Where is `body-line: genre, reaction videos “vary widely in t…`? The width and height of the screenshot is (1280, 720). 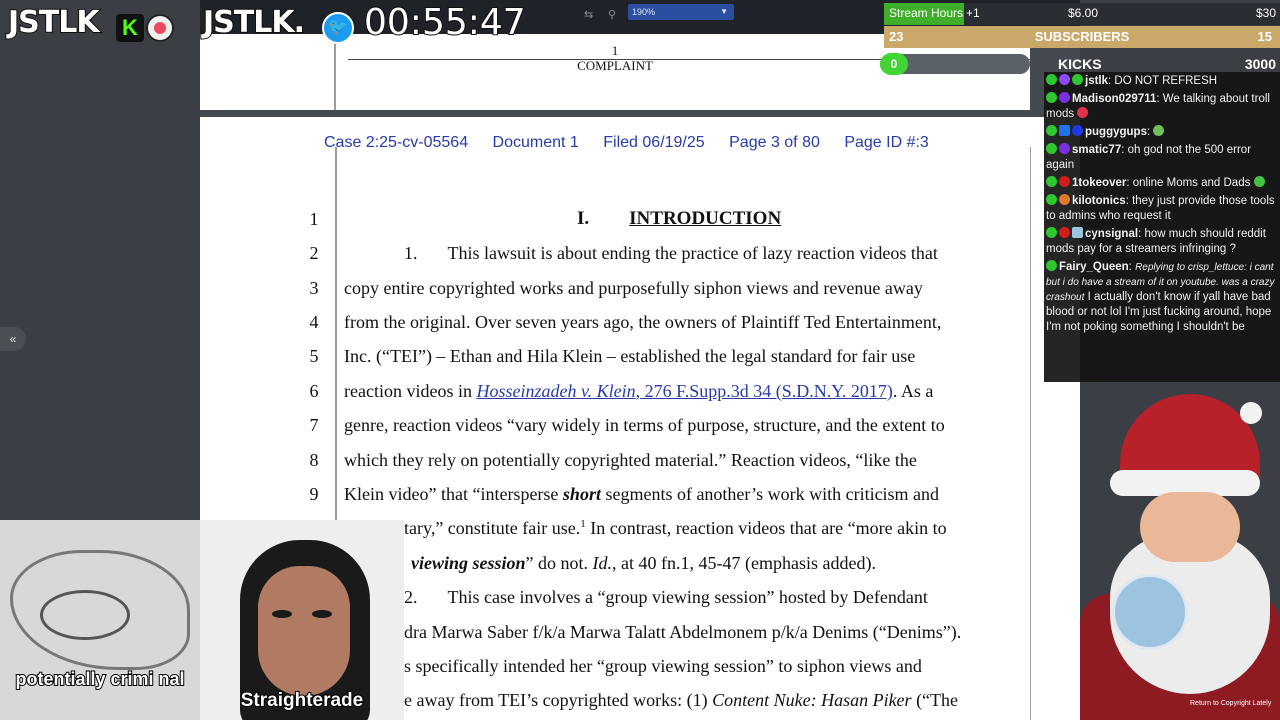
body-line: genre, reaction videos “vary widely in t… is located at coordinates (644, 425).